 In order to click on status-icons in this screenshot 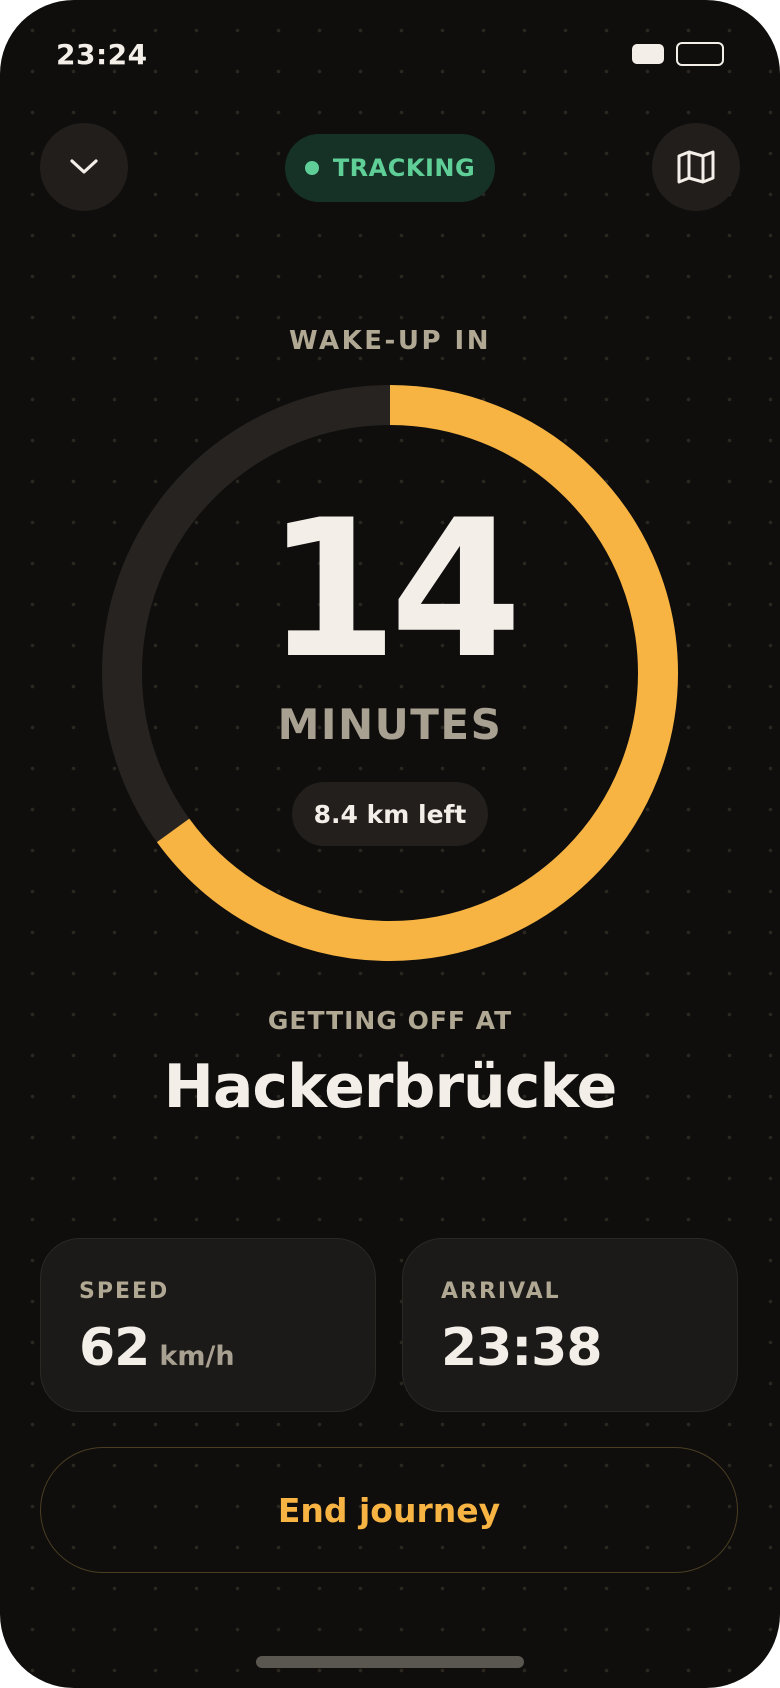, I will do `click(678, 54)`.